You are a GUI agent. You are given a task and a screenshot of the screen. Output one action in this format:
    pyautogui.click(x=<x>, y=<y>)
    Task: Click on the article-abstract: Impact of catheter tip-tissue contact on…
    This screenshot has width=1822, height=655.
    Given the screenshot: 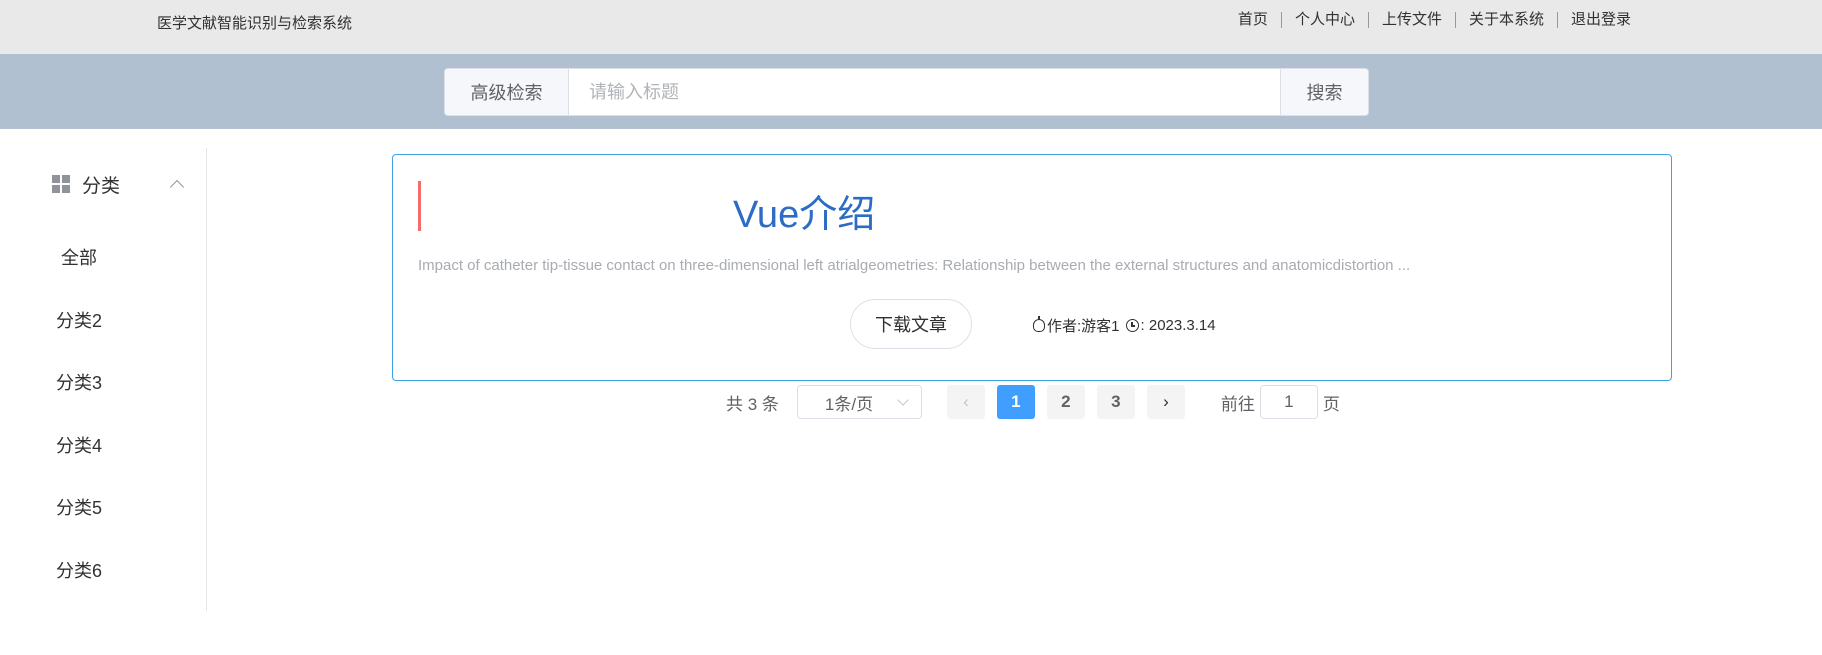 What is the action you would take?
    pyautogui.click(x=914, y=265)
    